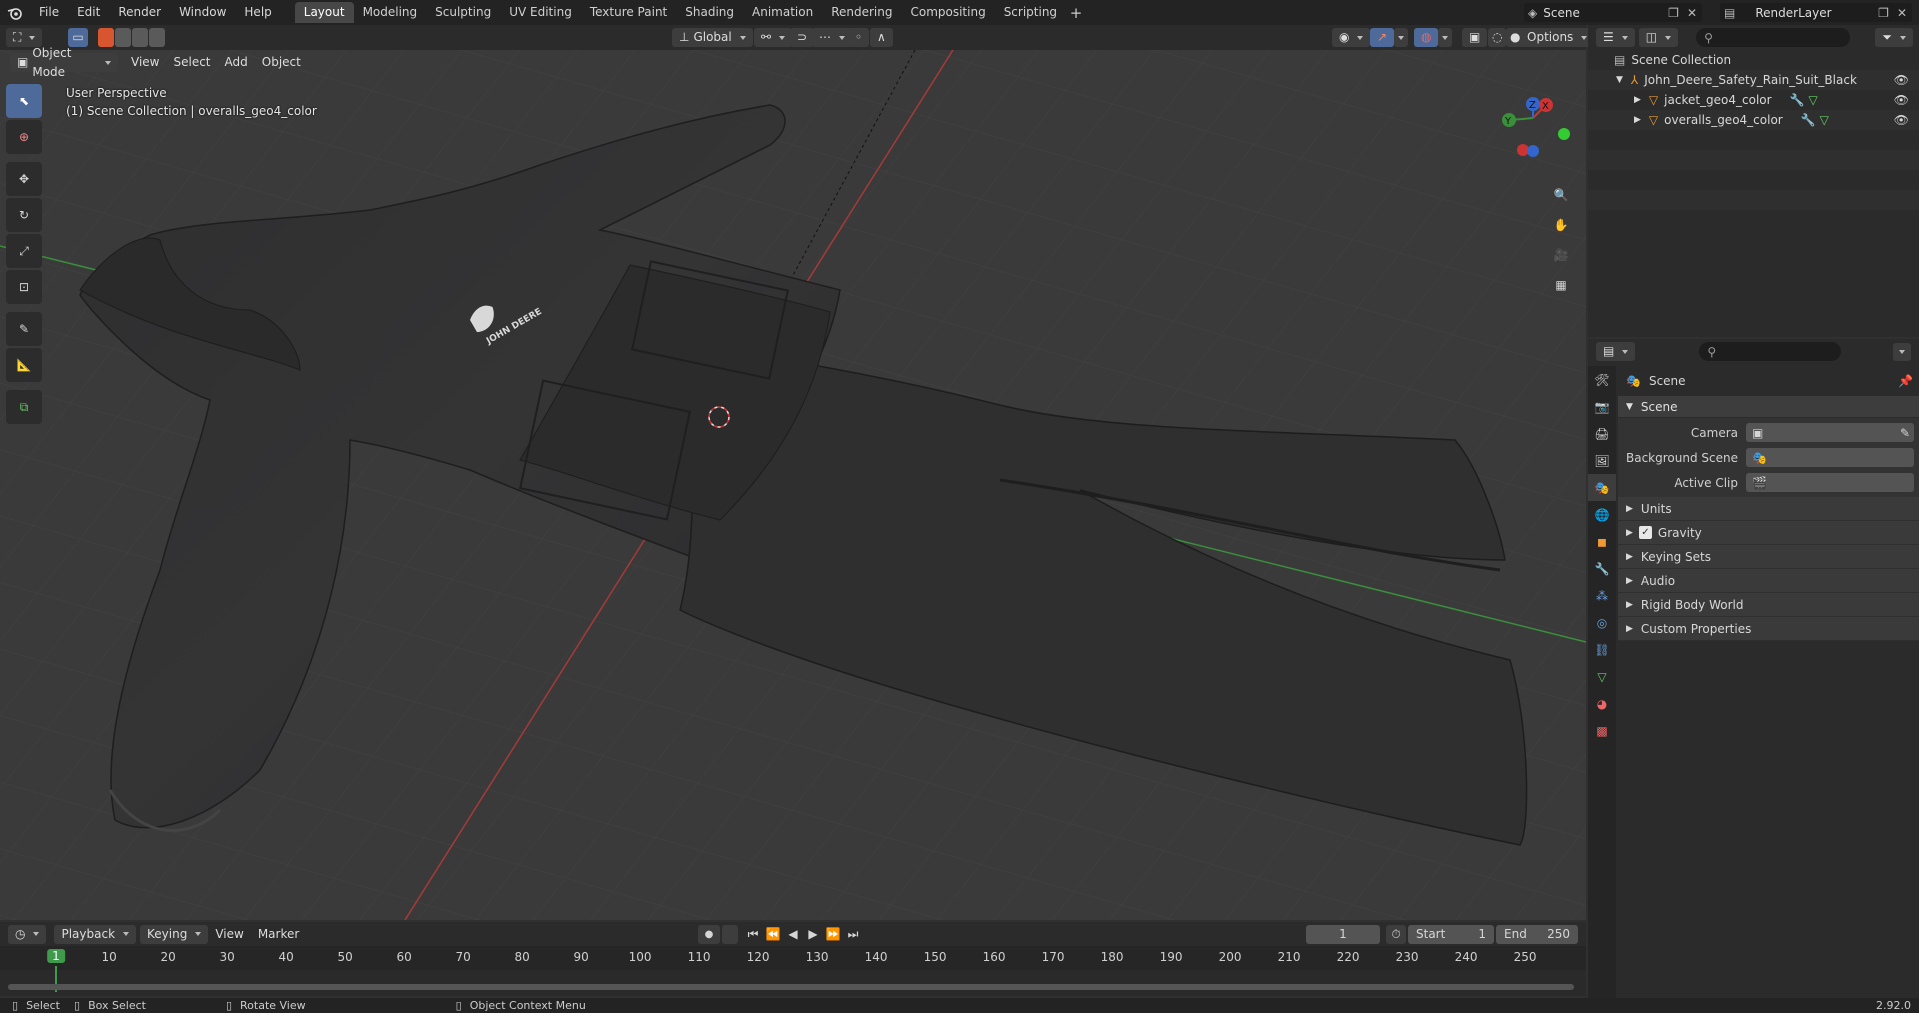  What do you see at coordinates (1602, 649) in the screenshot?
I see `tab-constraints: ⛓` at bounding box center [1602, 649].